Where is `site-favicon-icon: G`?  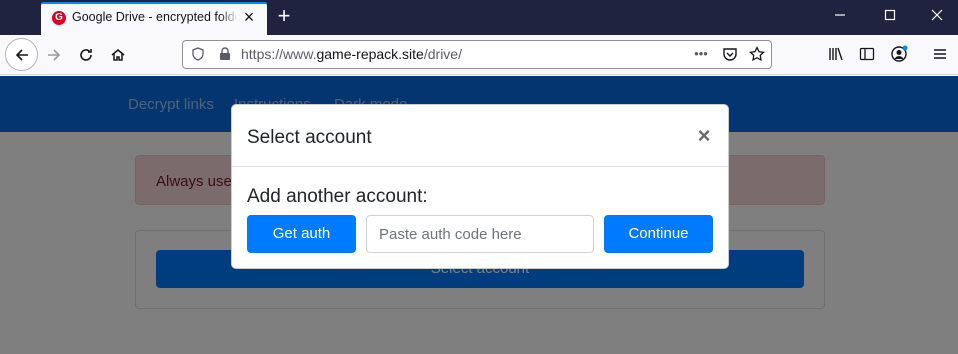 site-favicon-icon: G is located at coordinates (59, 18).